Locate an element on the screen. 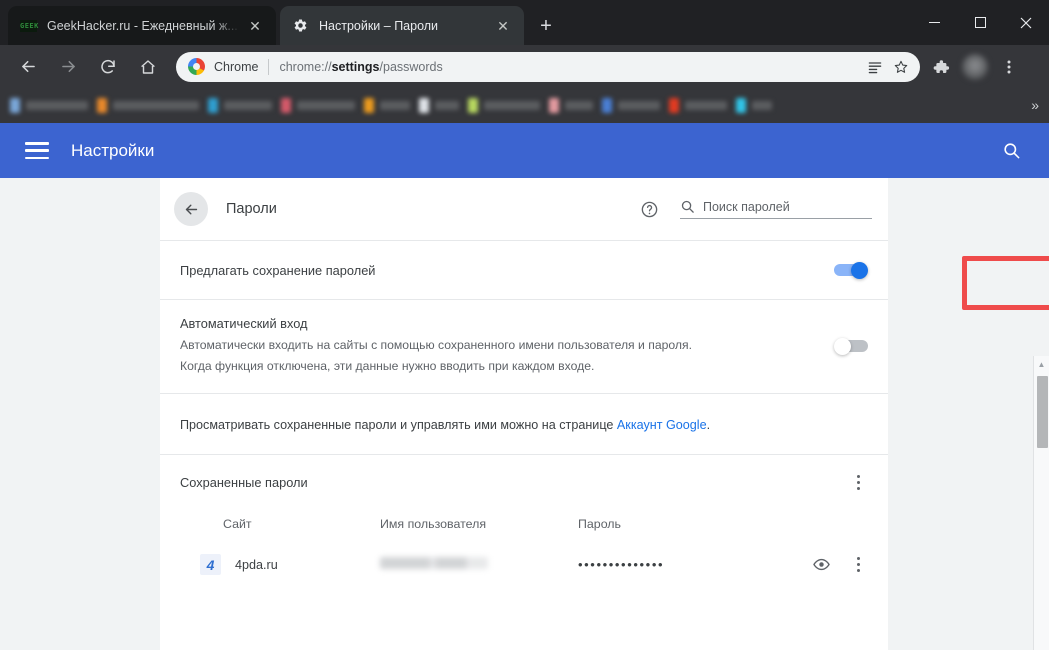  maximize-button is located at coordinates (980, 22).